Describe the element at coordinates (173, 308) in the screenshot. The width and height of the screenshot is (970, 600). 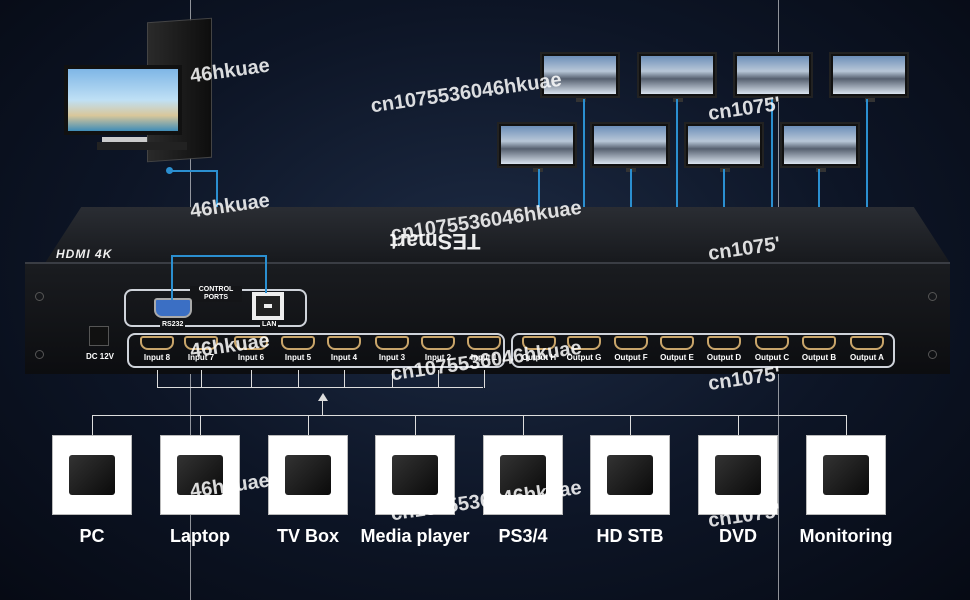
I see `rs232-port` at that location.